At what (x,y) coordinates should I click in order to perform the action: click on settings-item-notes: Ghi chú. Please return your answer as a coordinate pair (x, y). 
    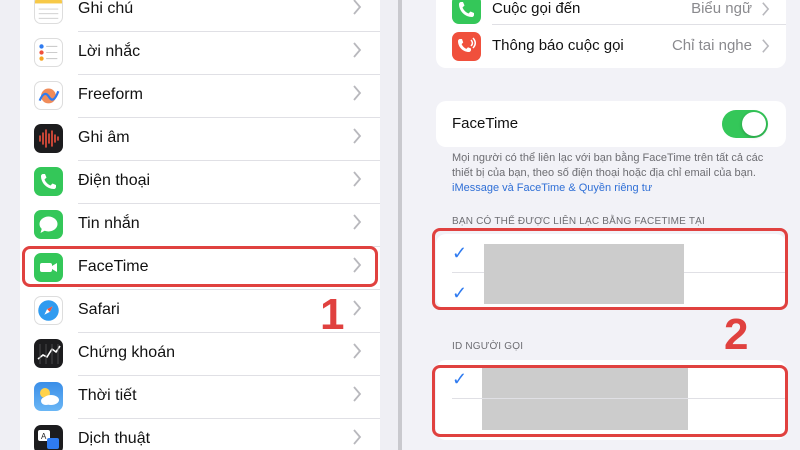
    Looking at the image, I should click on (200, 16).